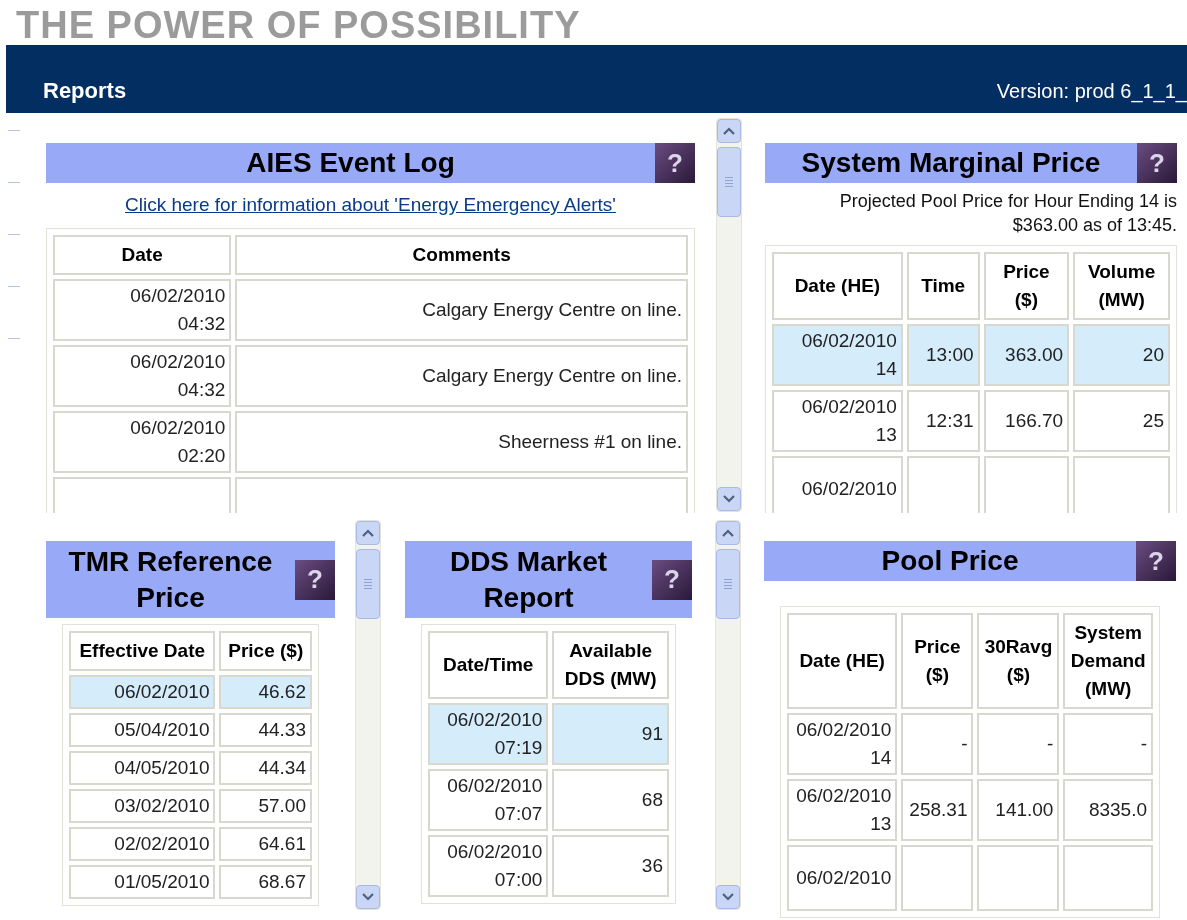 This screenshot has height=920, width=1187. Describe the element at coordinates (943, 355) in the screenshot. I see `table-cell: 13:00` at that location.